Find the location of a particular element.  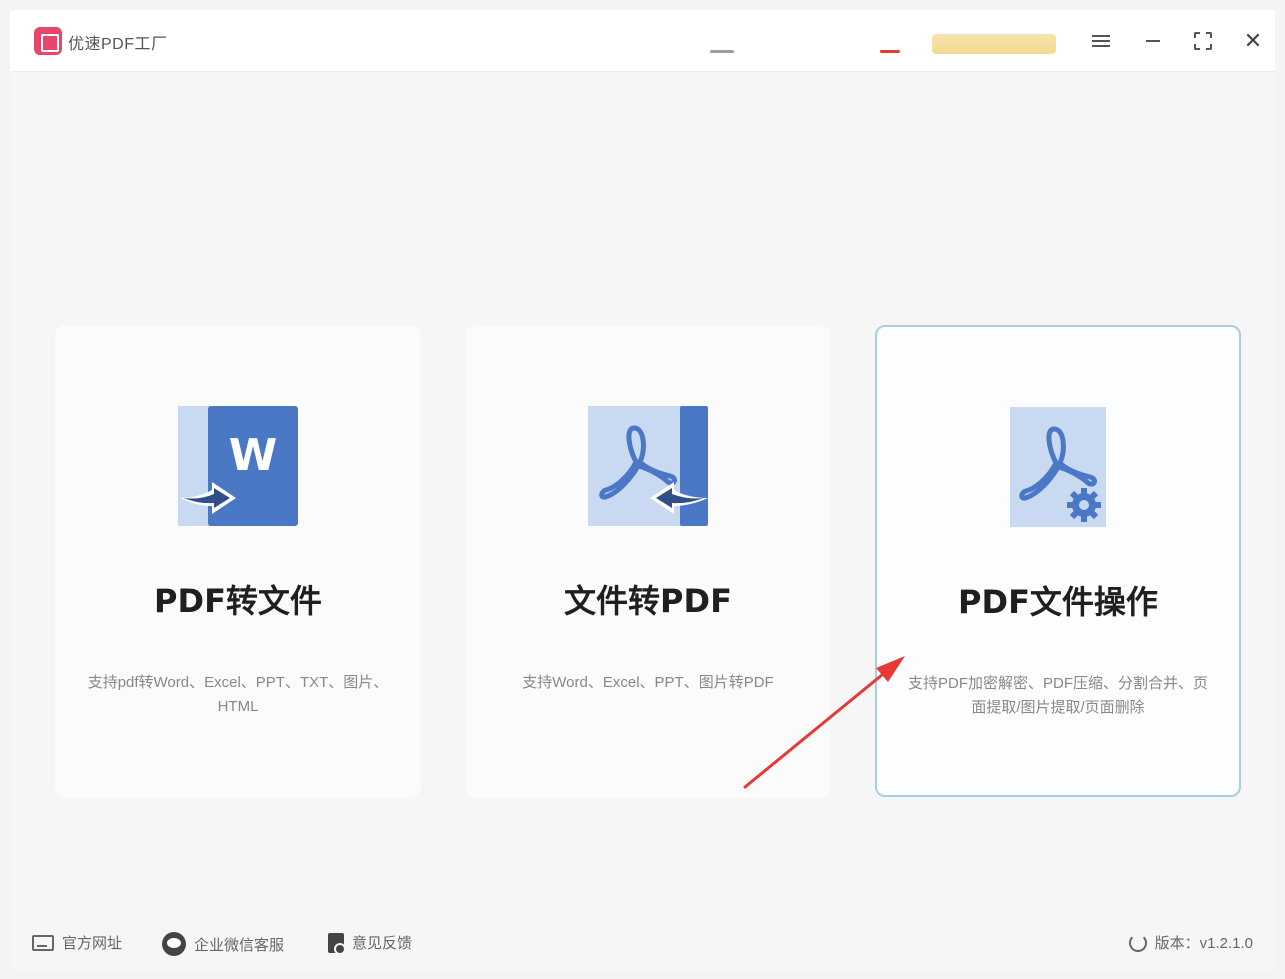

title-bar: 优速PDF工厂 ✕ is located at coordinates (642, 41).